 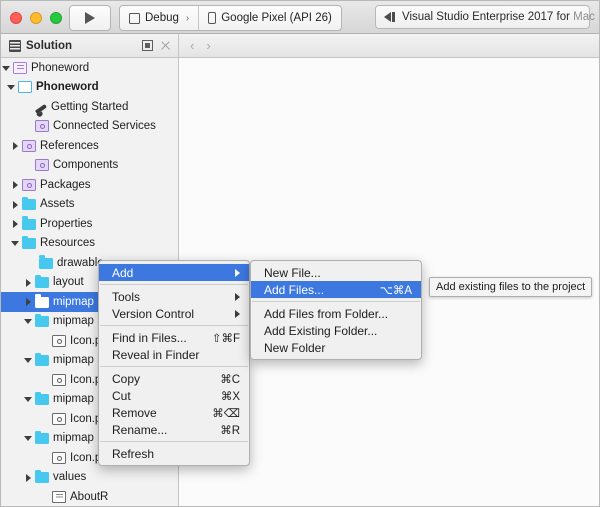 What do you see at coordinates (389, 46) in the screenshot?
I see `breadcrumb-navbar: ‹ ›` at bounding box center [389, 46].